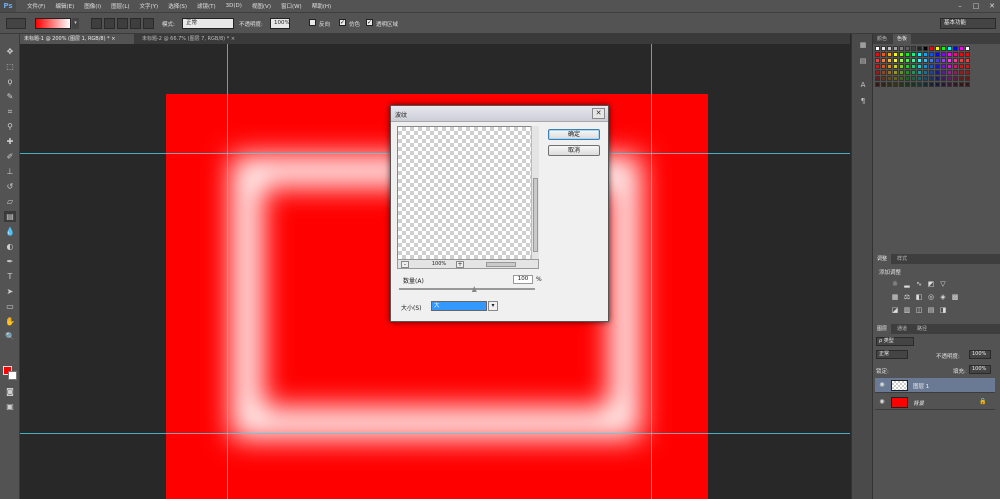 This screenshot has width=1000, height=499. Describe the element at coordinates (122, 23) in the screenshot. I see `angle-gradient-icon` at that location.